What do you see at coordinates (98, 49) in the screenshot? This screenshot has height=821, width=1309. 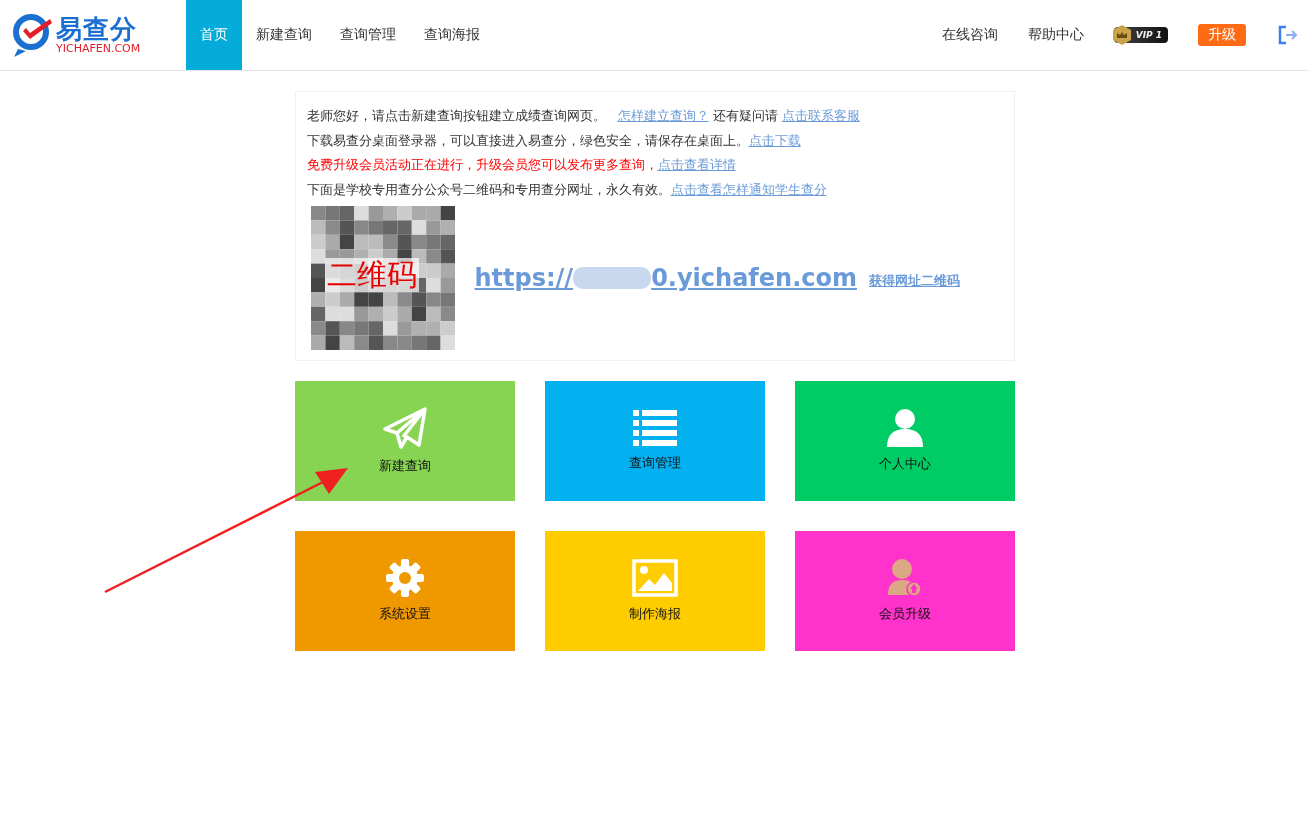 I see `logo-domain: YICHAFEN.COM` at bounding box center [98, 49].